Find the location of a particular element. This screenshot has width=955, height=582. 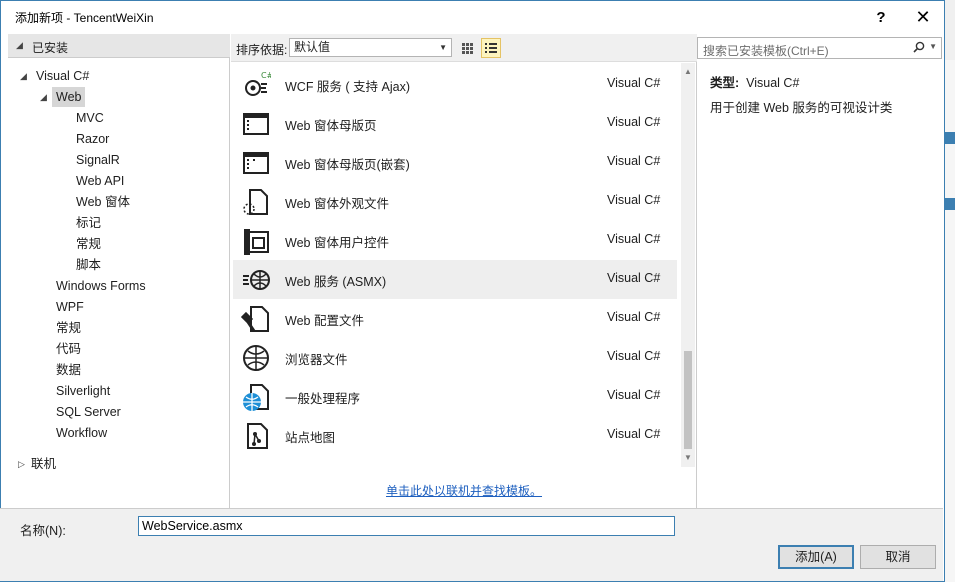

tree-item: 标记 is located at coordinates (88, 223).